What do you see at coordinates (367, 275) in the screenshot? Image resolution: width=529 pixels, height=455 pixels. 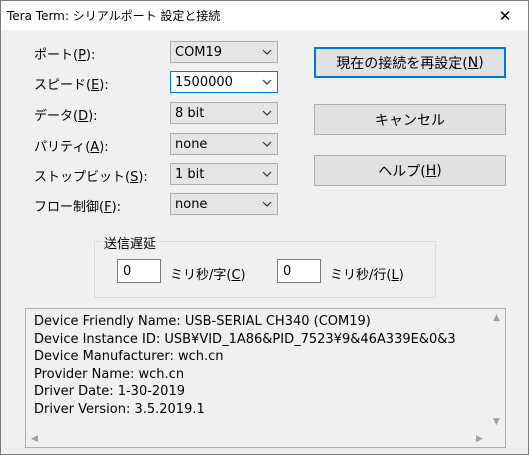 I see `line-delay-label: ミリ秒/行(L)` at bounding box center [367, 275].